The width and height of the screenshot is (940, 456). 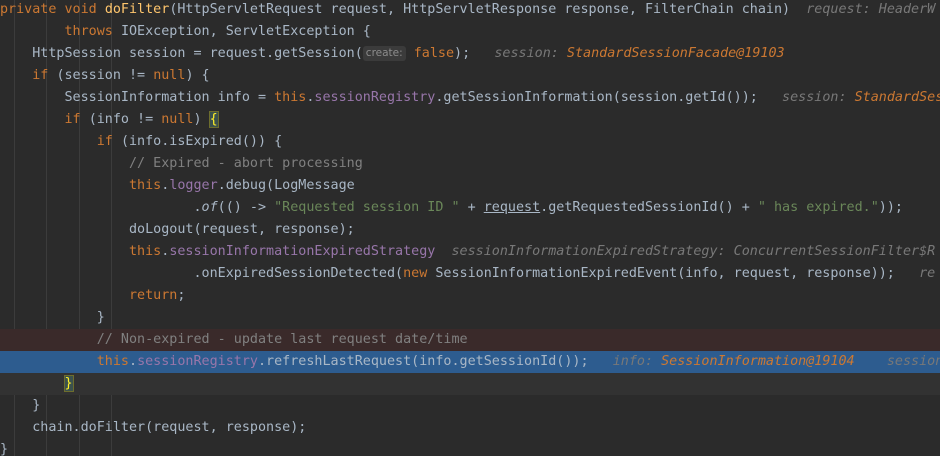 I want to click on code-line: if (session != null) {, so click(x=470, y=76).